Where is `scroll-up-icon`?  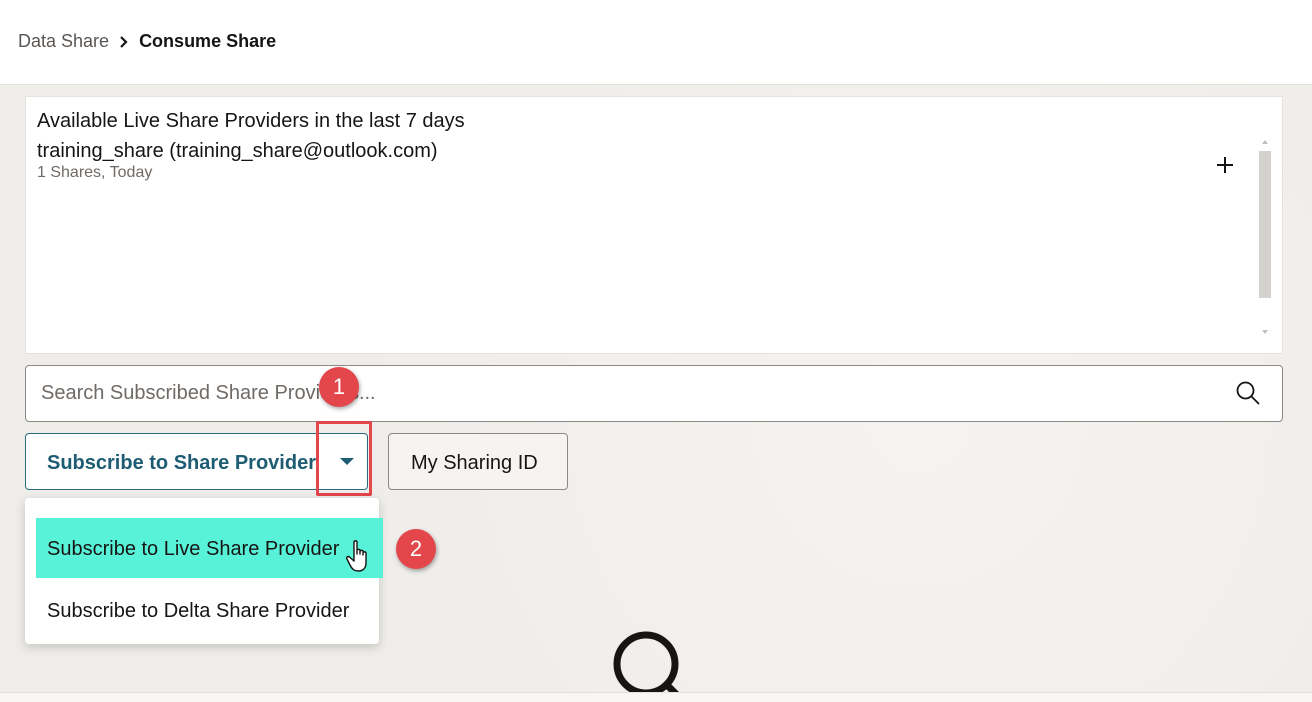 scroll-up-icon is located at coordinates (1265, 142).